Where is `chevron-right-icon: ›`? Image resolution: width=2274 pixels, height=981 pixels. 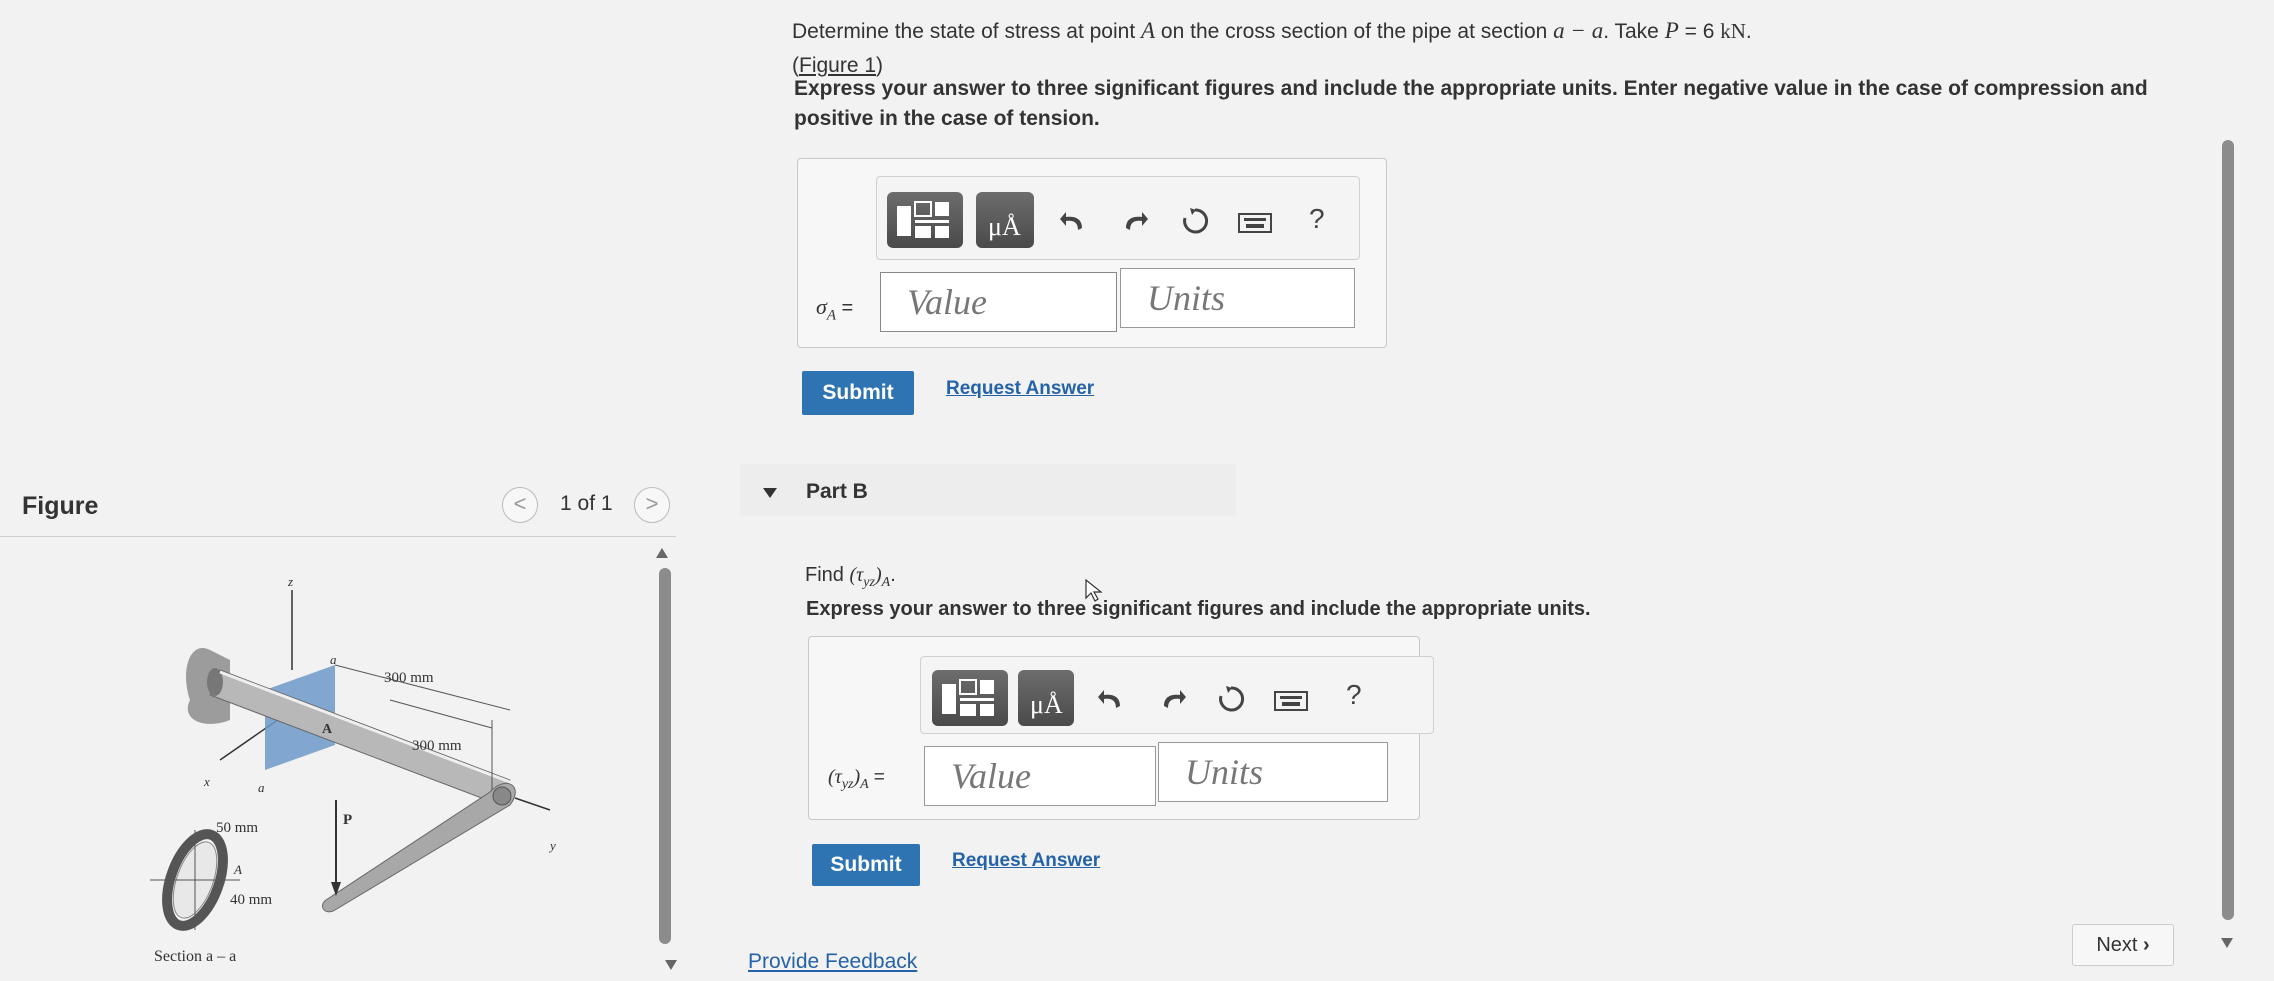 chevron-right-icon: › is located at coordinates (2146, 945).